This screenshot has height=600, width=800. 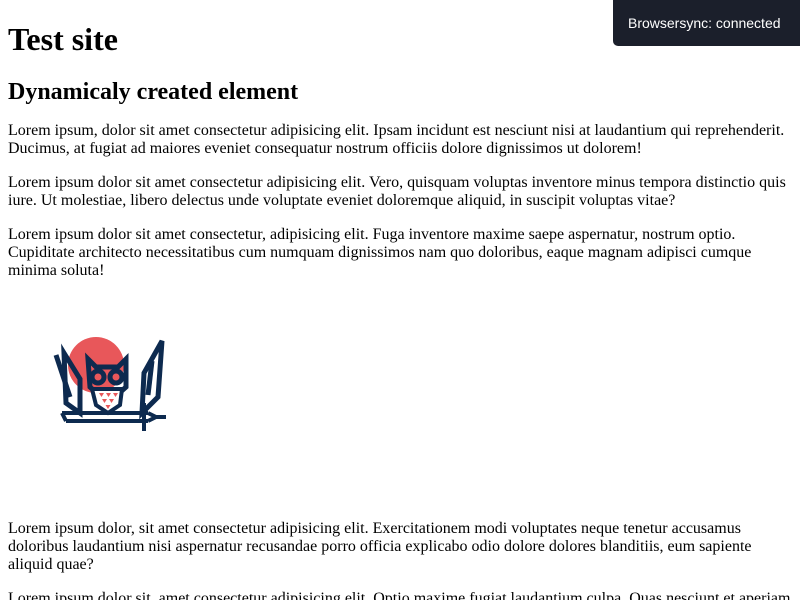 I want to click on page-subtitle: Dynamicaly created element, so click(x=153, y=92).